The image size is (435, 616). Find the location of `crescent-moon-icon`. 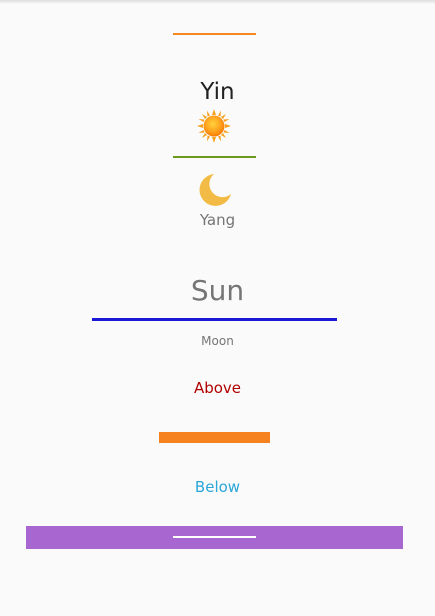

crescent-moon-icon is located at coordinates (215, 190).